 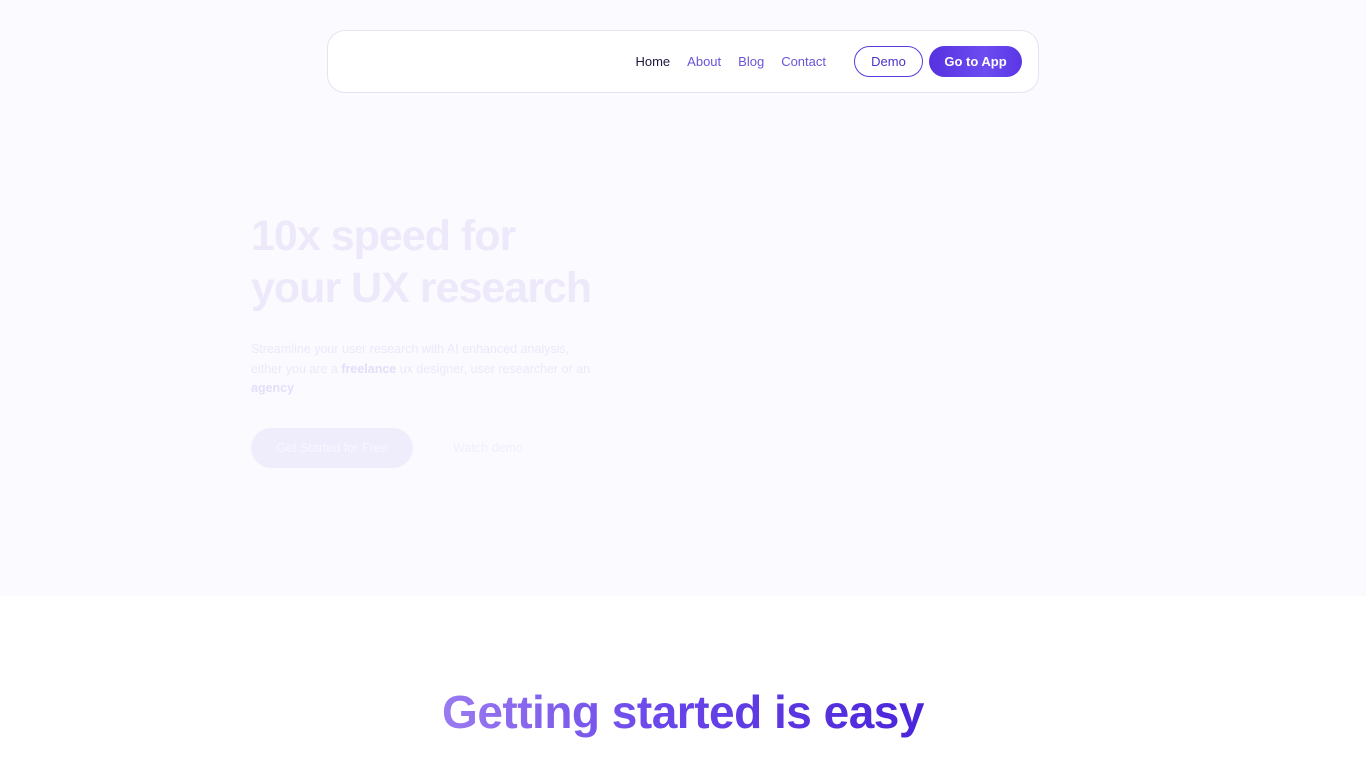 I want to click on hero-title-line1: 10x speed for, so click(x=383, y=236).